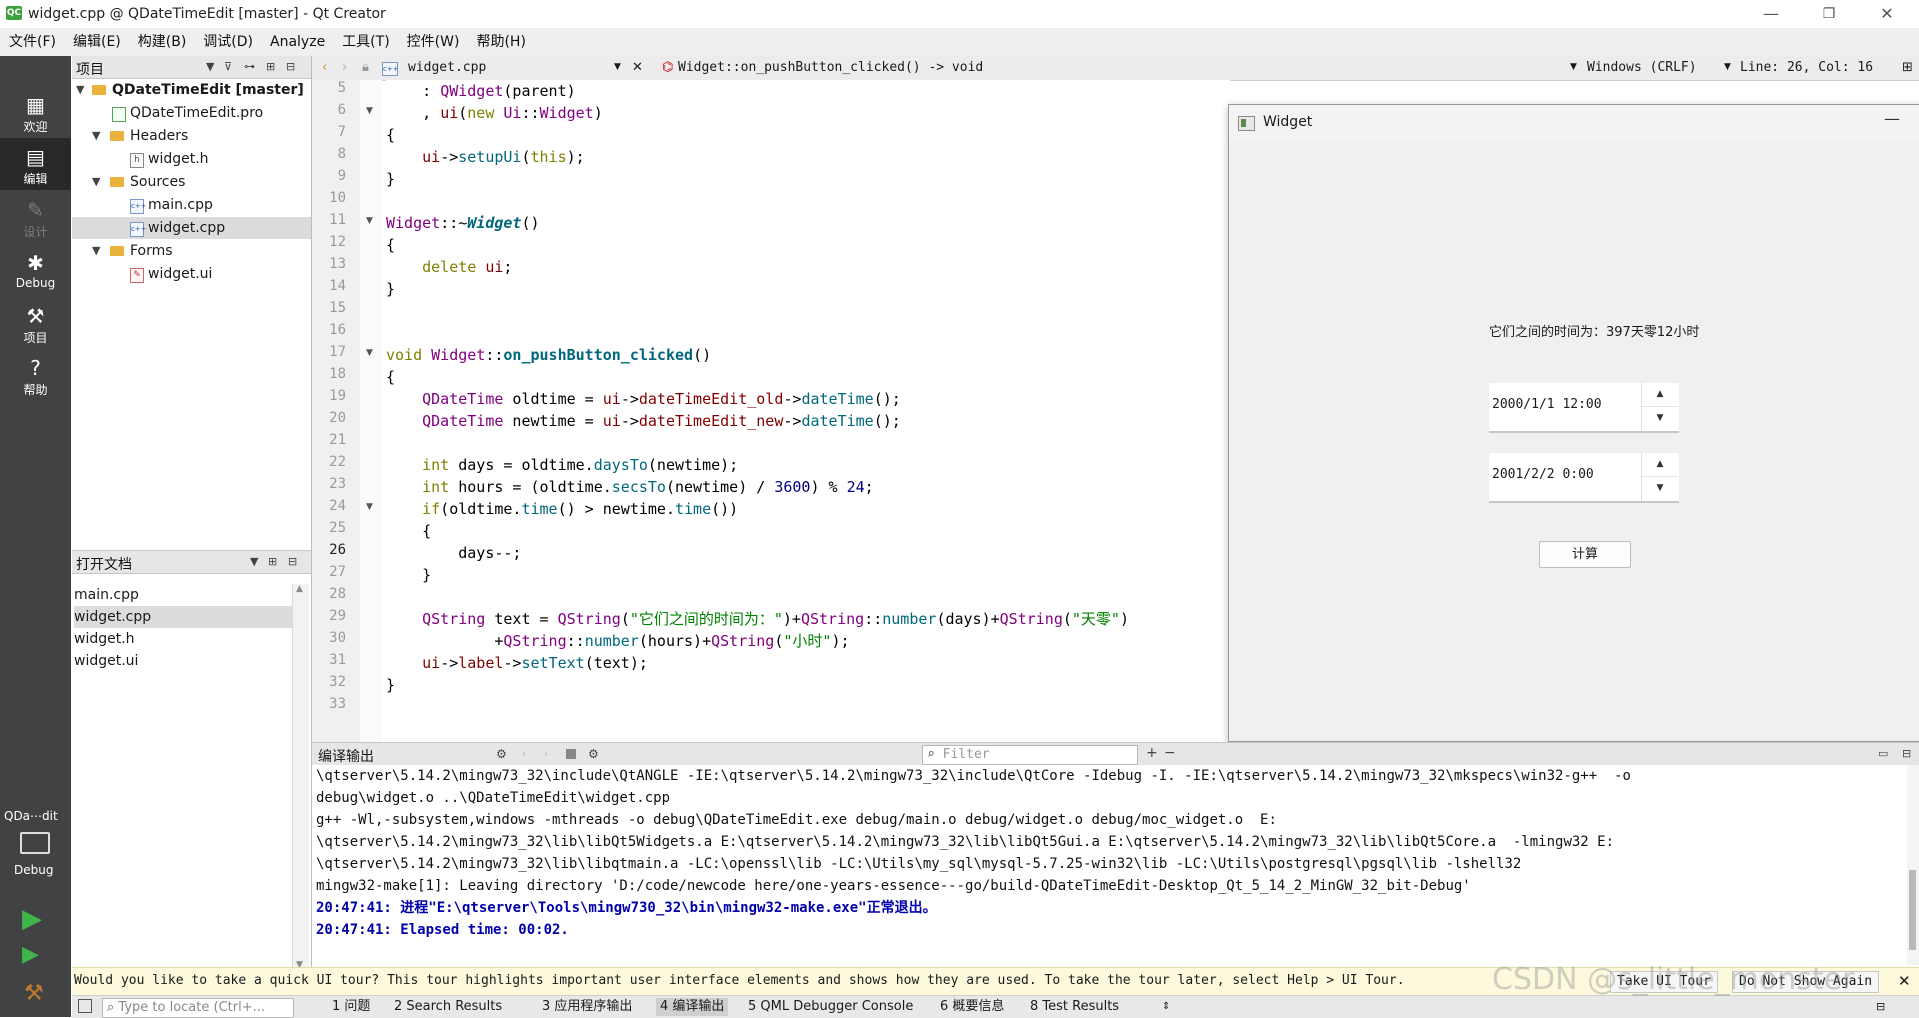 The width and height of the screenshot is (1919, 1018). Describe the element at coordinates (344, 67) in the screenshot. I see `forward-icon: ›` at that location.